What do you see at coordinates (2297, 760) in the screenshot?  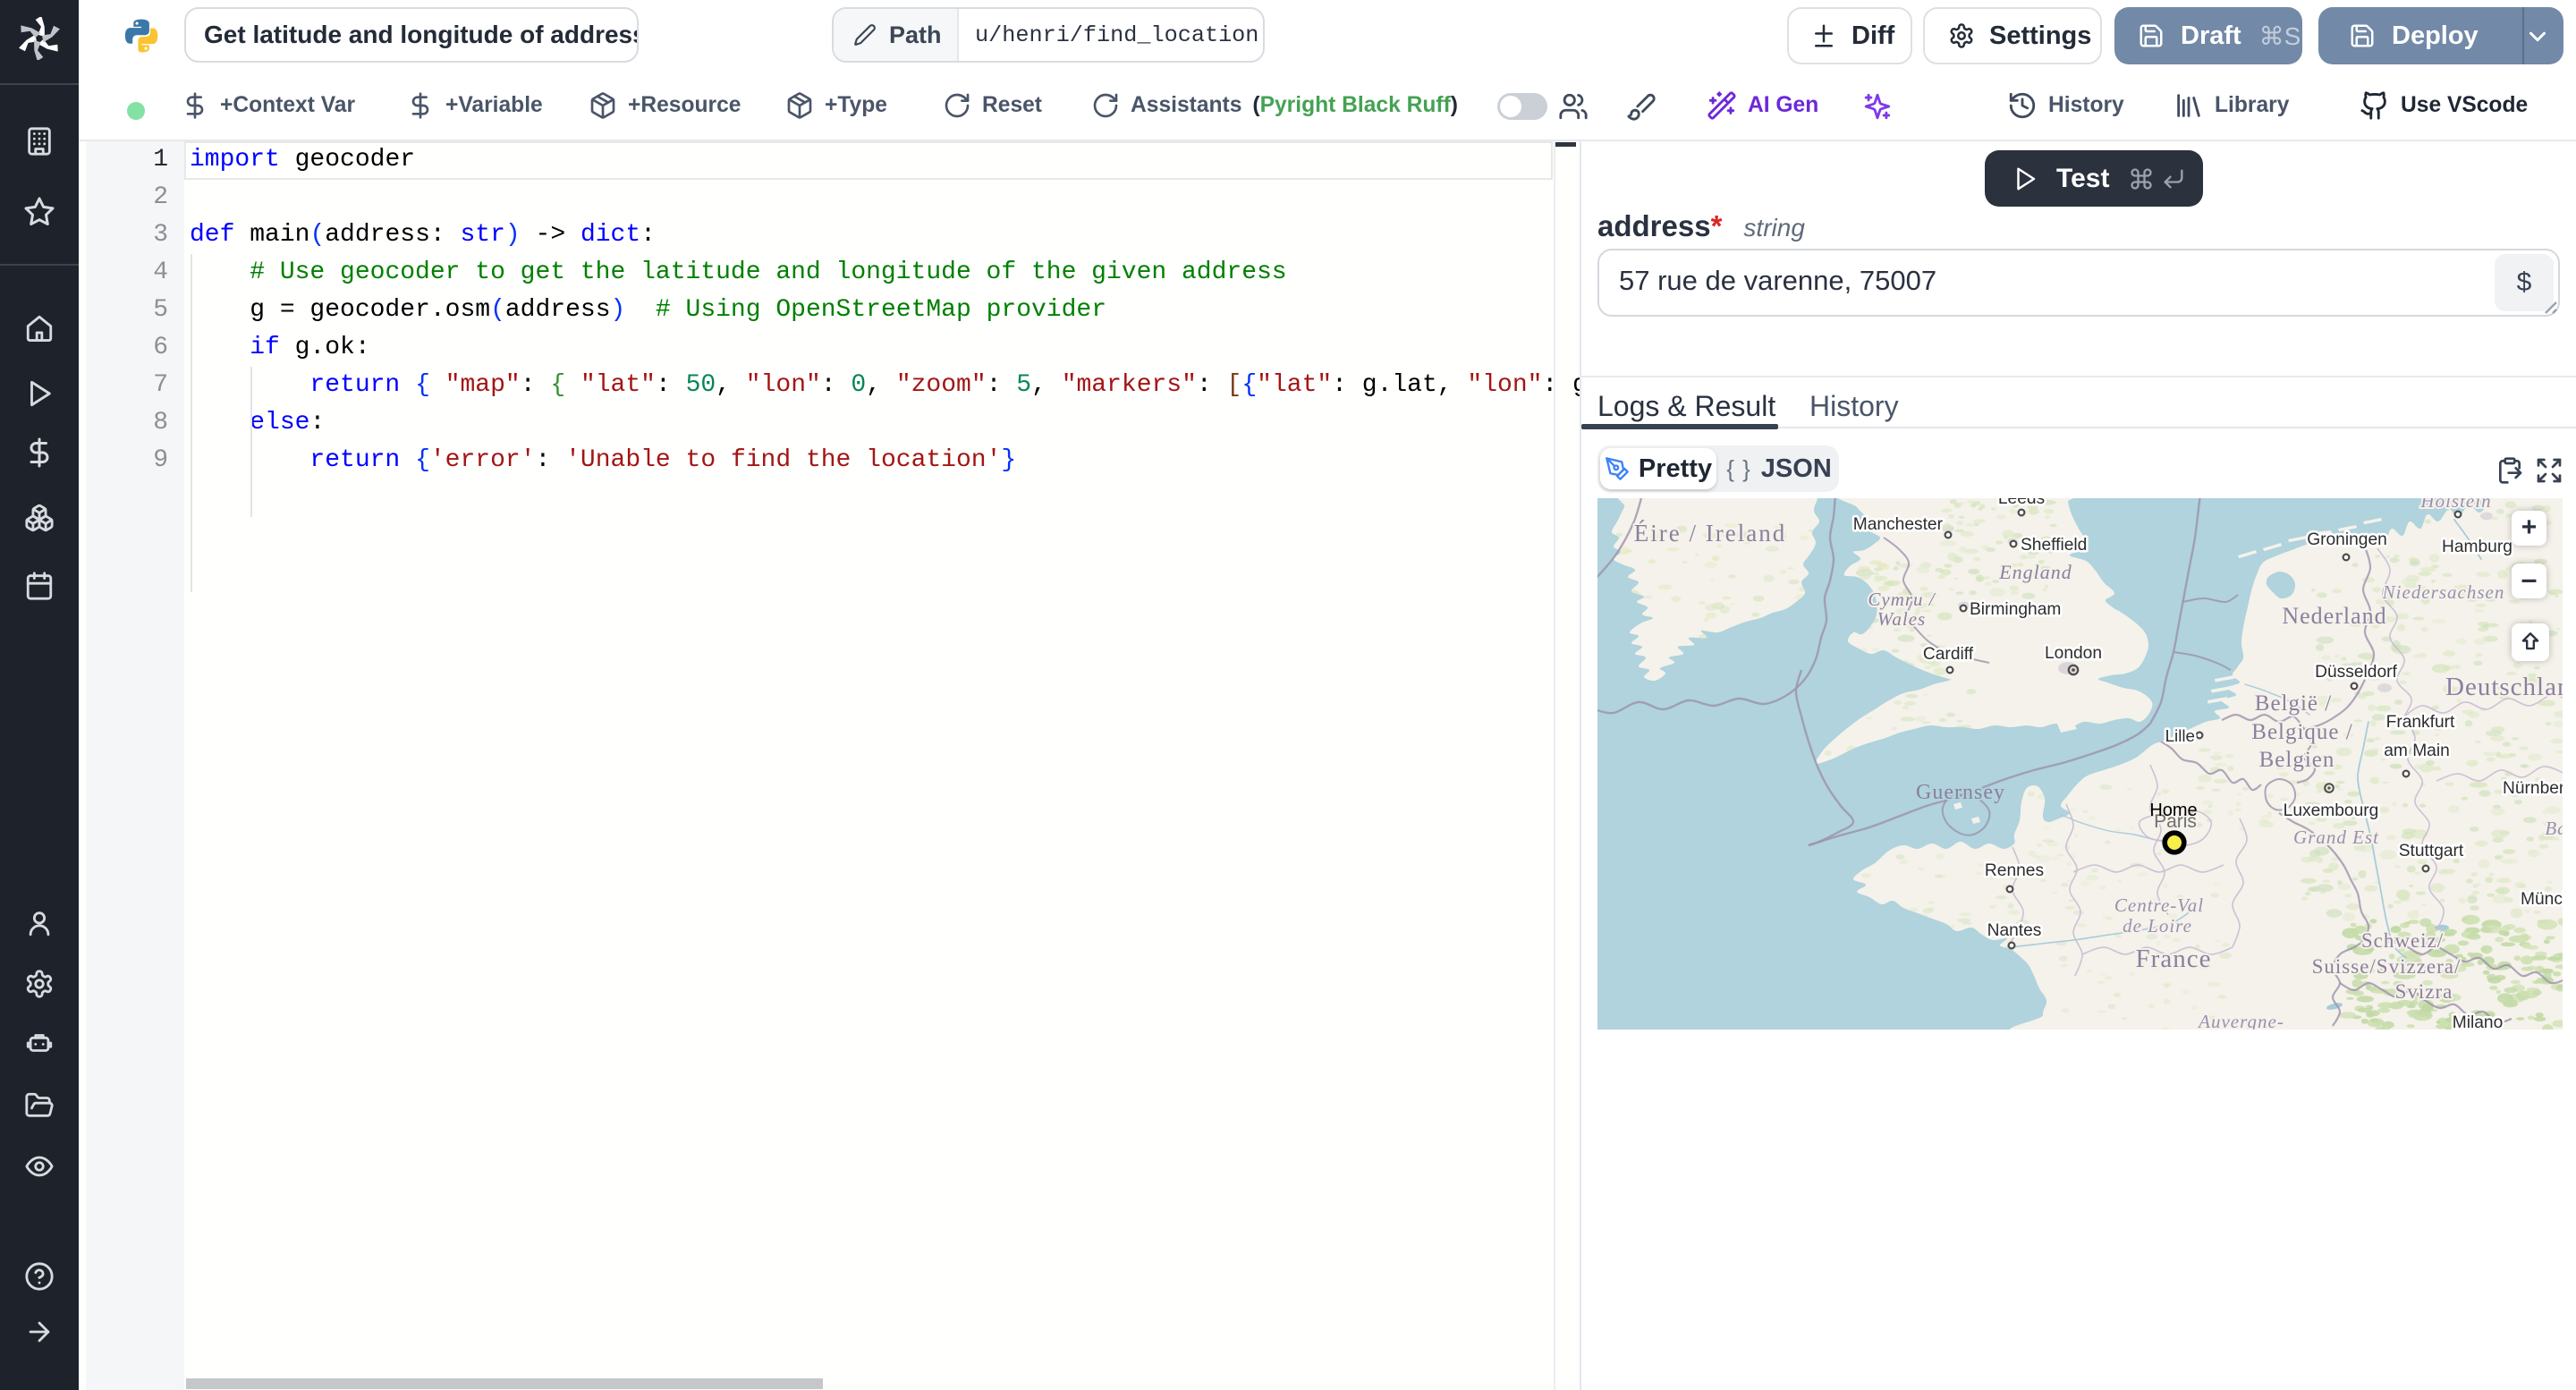 I see `svg-text: Belgien` at bounding box center [2297, 760].